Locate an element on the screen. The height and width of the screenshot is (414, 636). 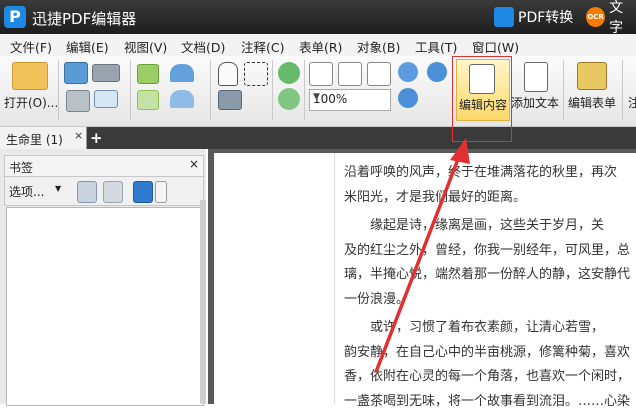
add-text-icon is located at coordinates (536, 77).